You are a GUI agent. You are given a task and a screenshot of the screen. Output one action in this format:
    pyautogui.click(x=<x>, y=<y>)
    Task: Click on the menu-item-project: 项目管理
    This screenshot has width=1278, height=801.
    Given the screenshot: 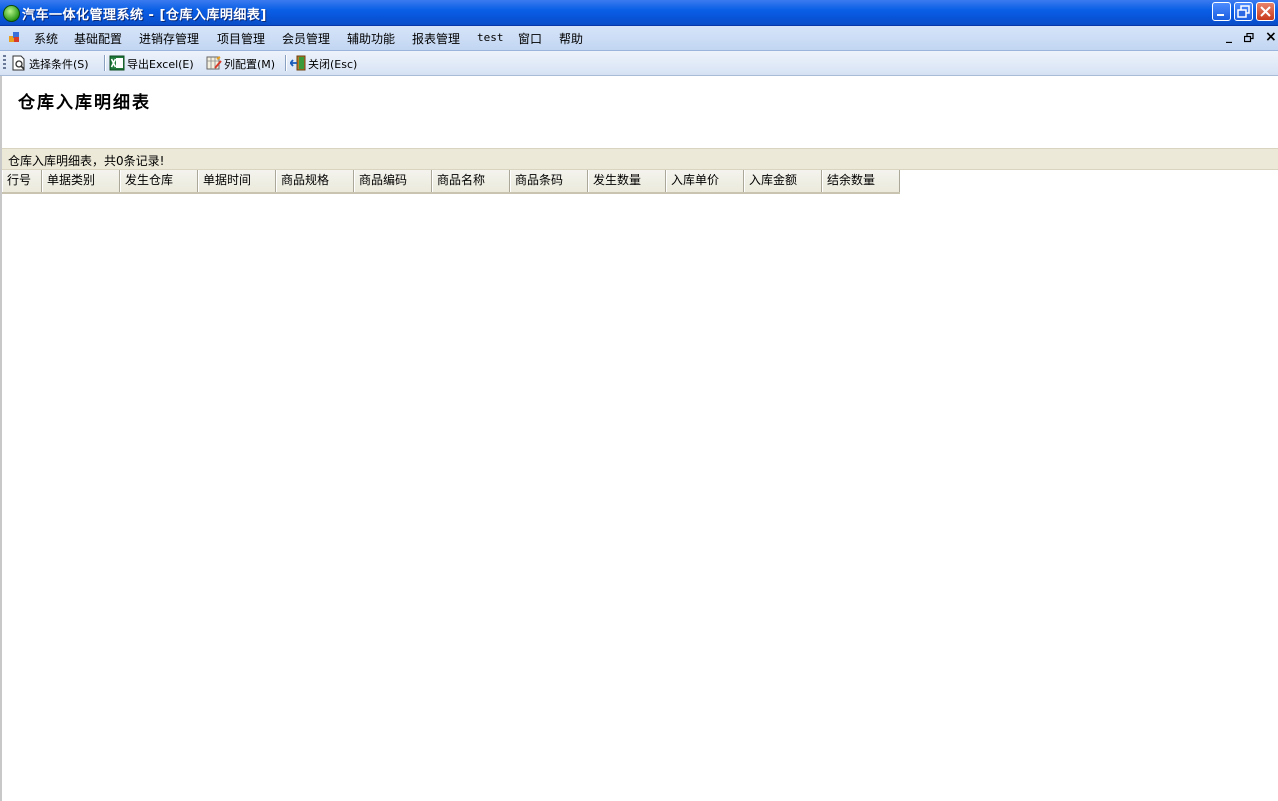 What is the action you would take?
    pyautogui.click(x=241, y=38)
    